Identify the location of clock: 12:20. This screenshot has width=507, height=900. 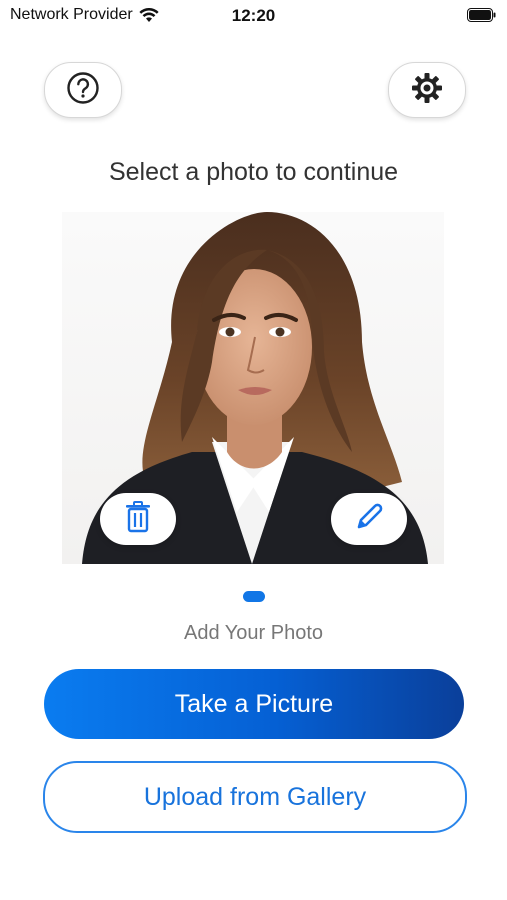
(253, 15).